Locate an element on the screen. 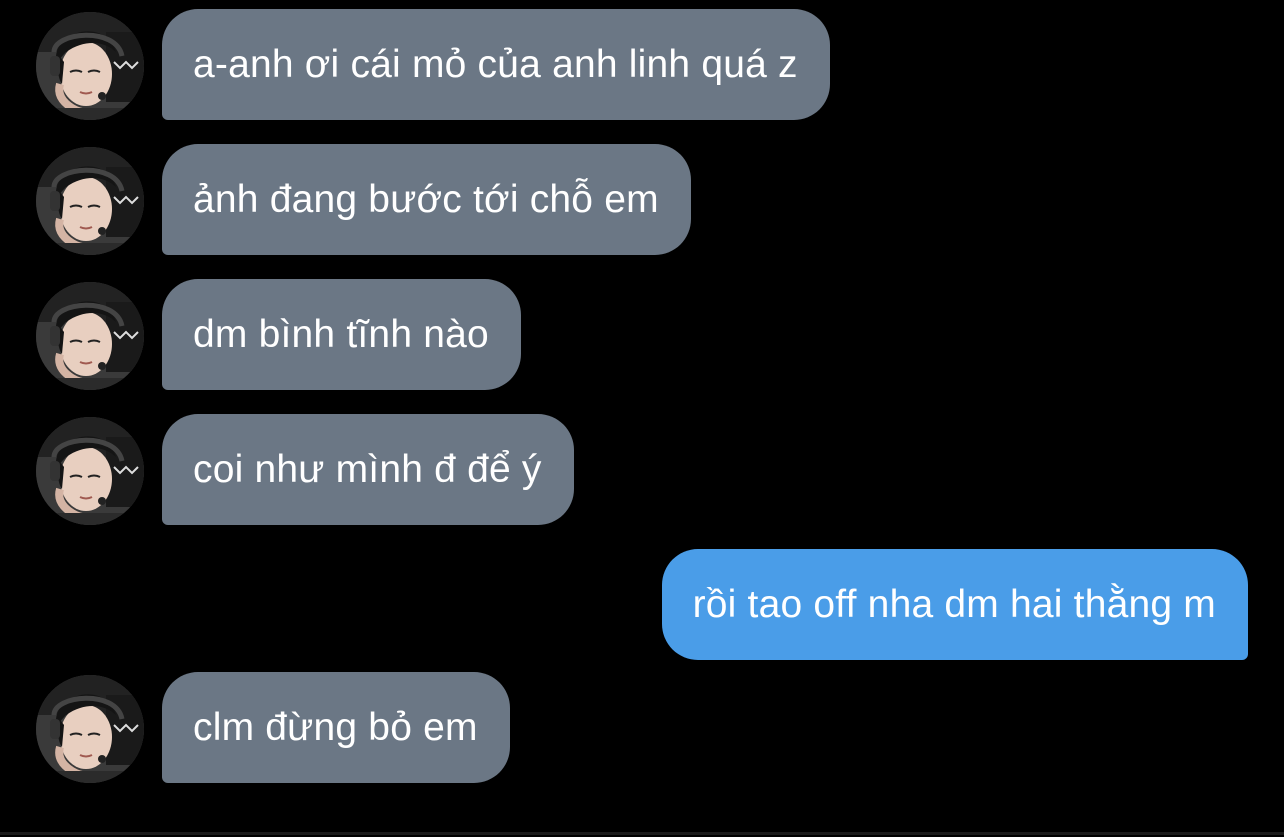 This screenshot has width=1284, height=837. incoming-message-bubble: ảnh đang bước tới chỗ em is located at coordinates (426, 199).